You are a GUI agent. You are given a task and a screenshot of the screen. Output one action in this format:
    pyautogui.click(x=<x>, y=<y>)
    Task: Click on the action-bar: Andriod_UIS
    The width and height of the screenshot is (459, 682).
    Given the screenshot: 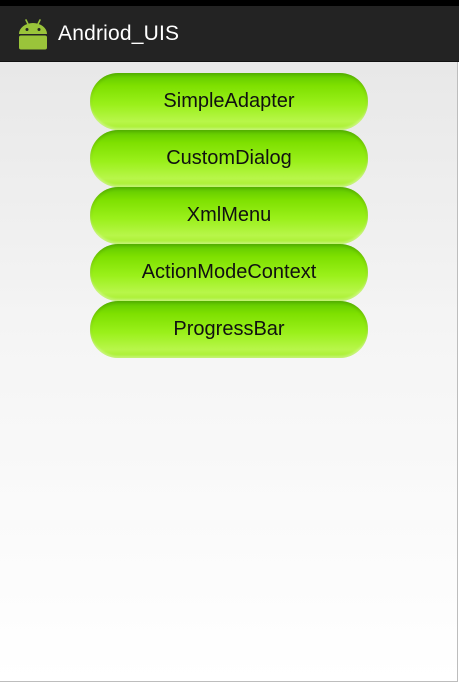 What is the action you would take?
    pyautogui.click(x=229, y=34)
    